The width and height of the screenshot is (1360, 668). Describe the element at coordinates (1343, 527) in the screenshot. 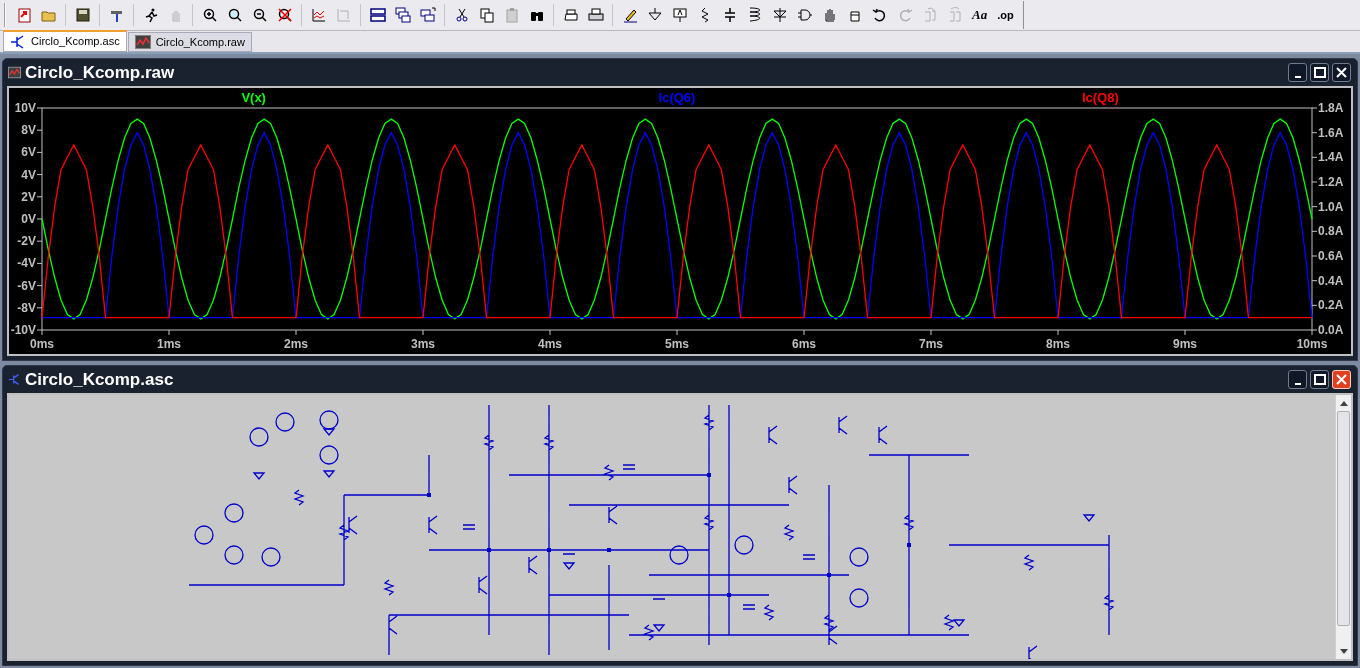

I see `vertical-scrollbar` at that location.